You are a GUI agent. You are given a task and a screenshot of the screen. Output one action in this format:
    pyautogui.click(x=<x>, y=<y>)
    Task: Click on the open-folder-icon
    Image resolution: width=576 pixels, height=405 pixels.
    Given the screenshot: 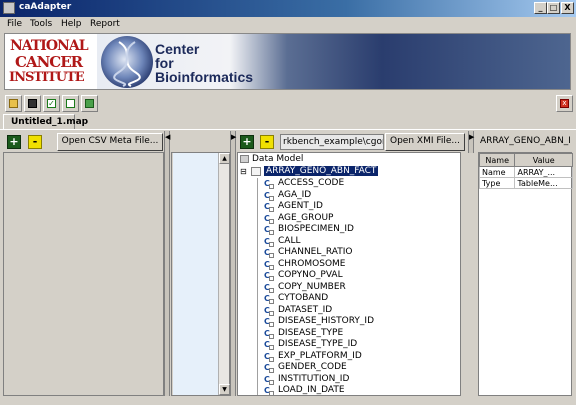 What is the action you would take?
    pyautogui.click(x=13, y=103)
    